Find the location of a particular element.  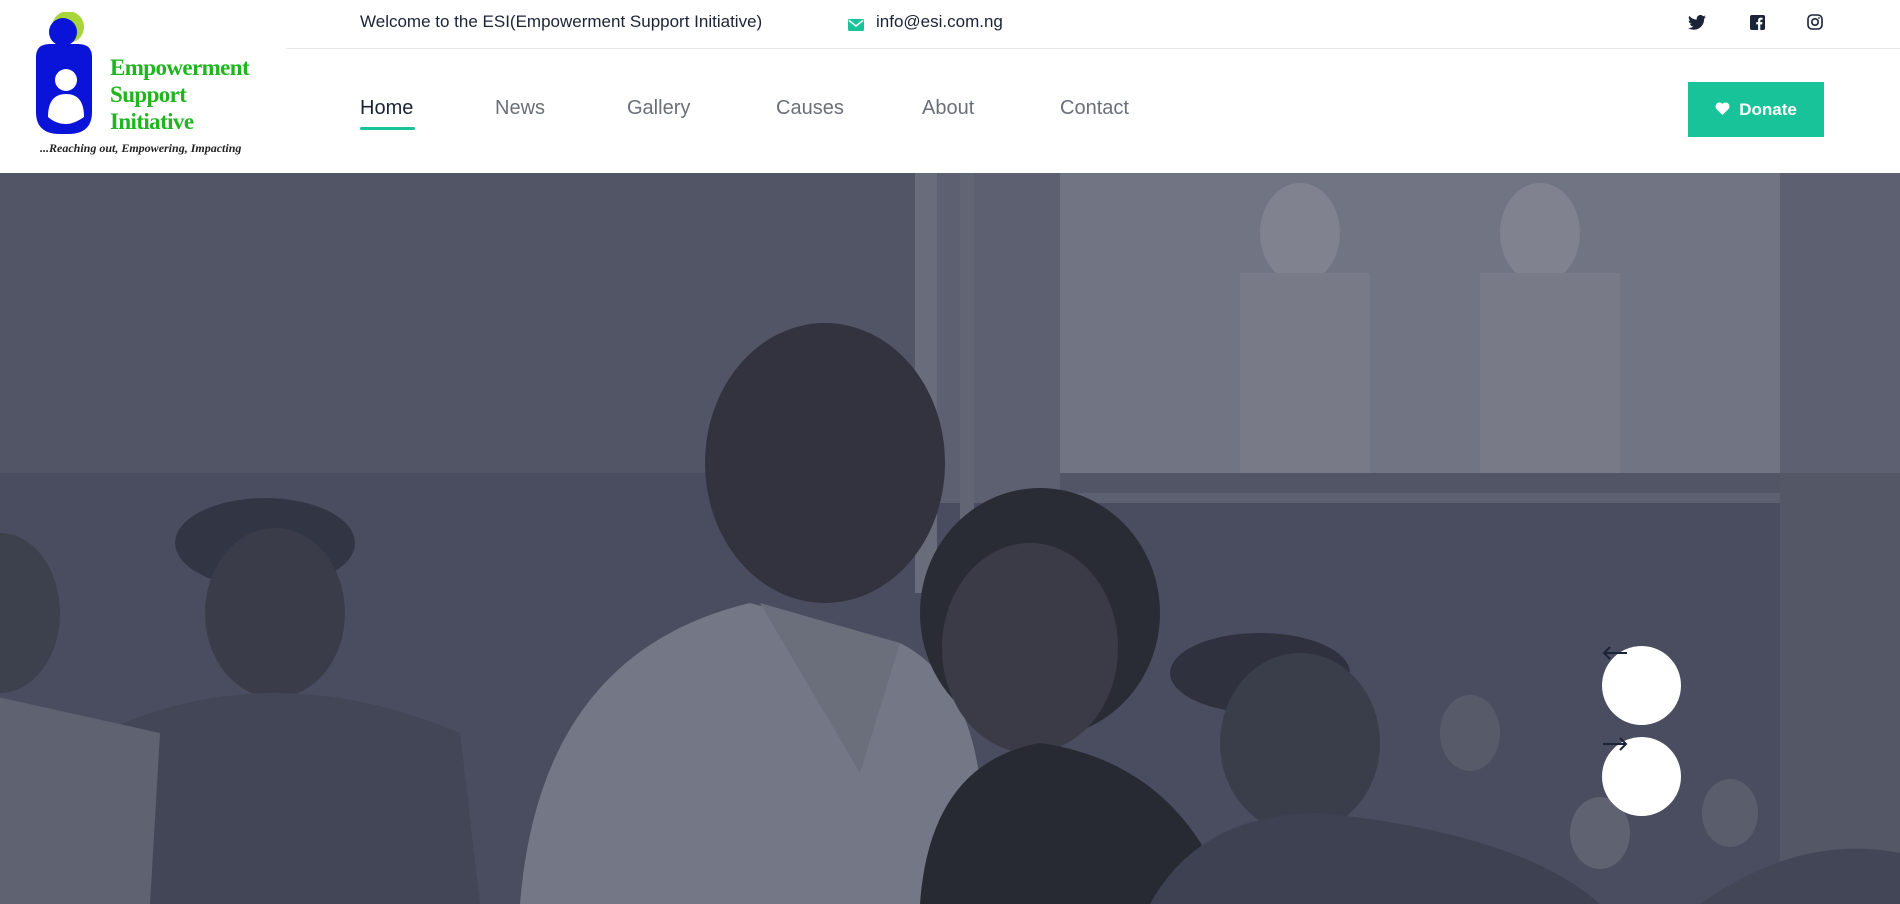

logo-wordmark: Empowerment Support Initiative is located at coordinates (180, 94).